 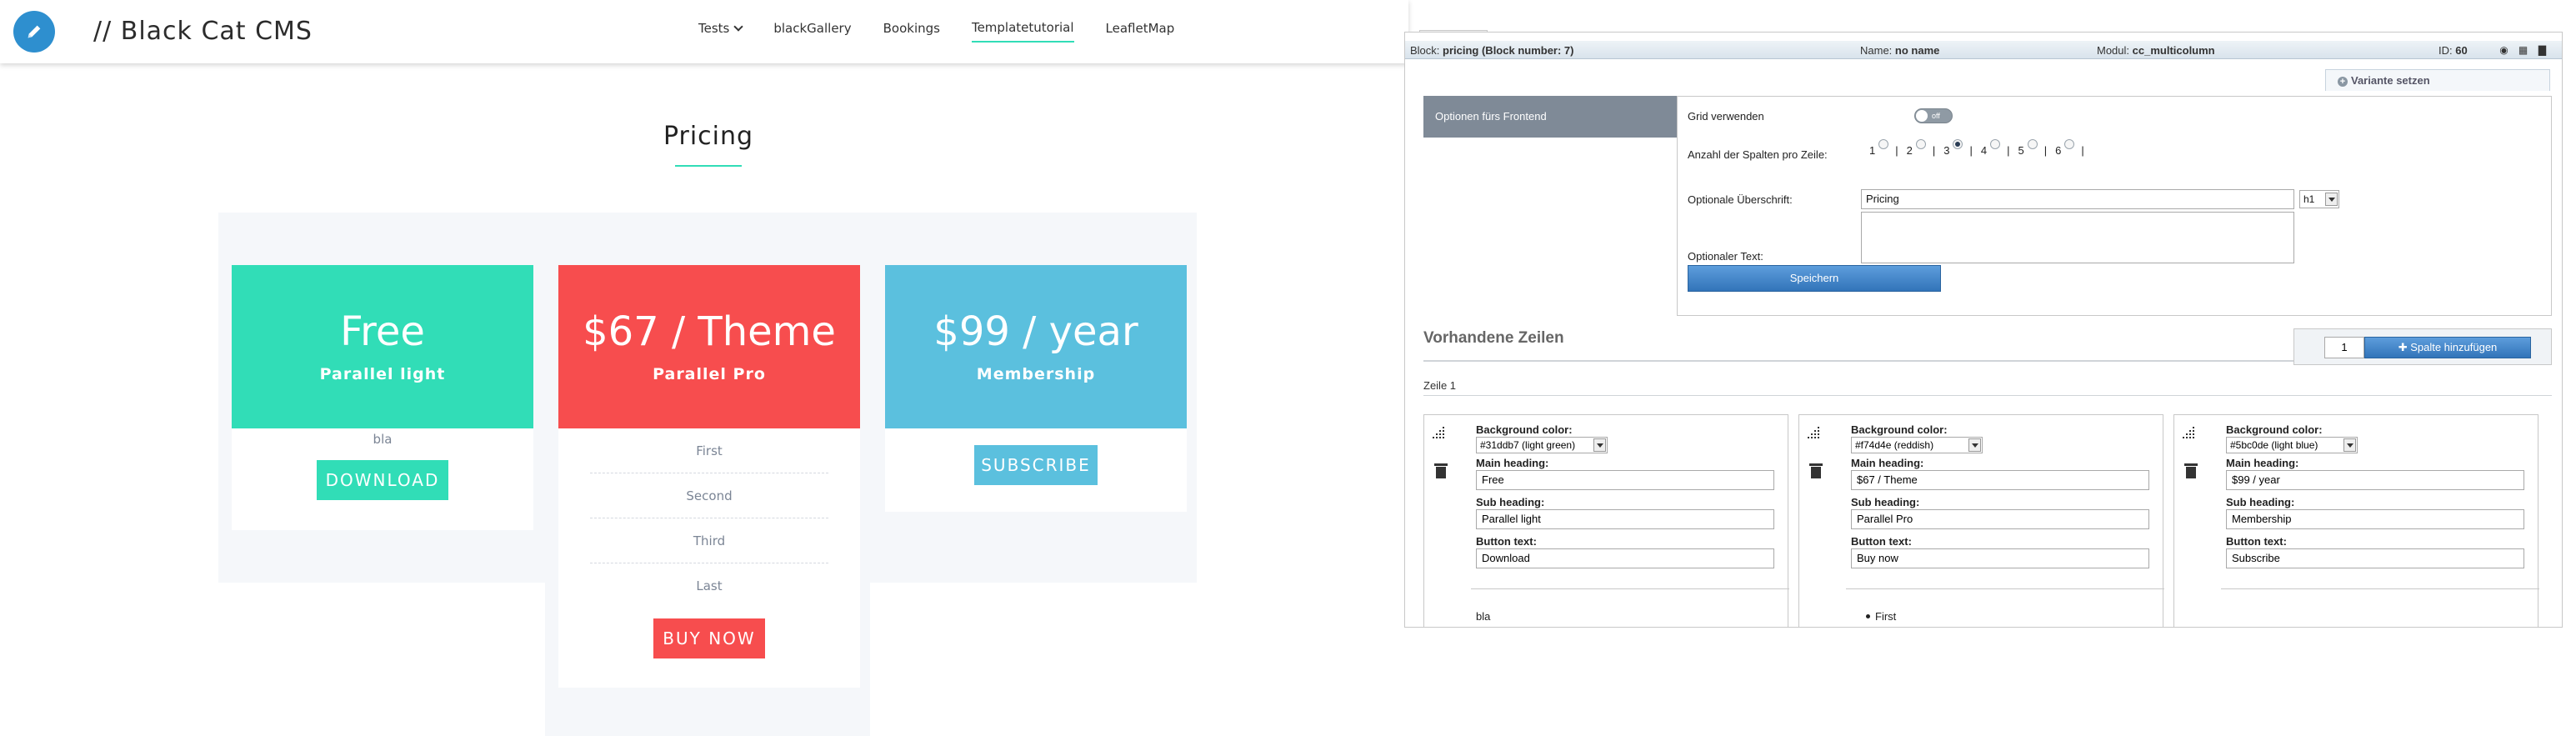 I want to click on existing-rows-title: Vorhandene Zeilen, so click(x=1493, y=338).